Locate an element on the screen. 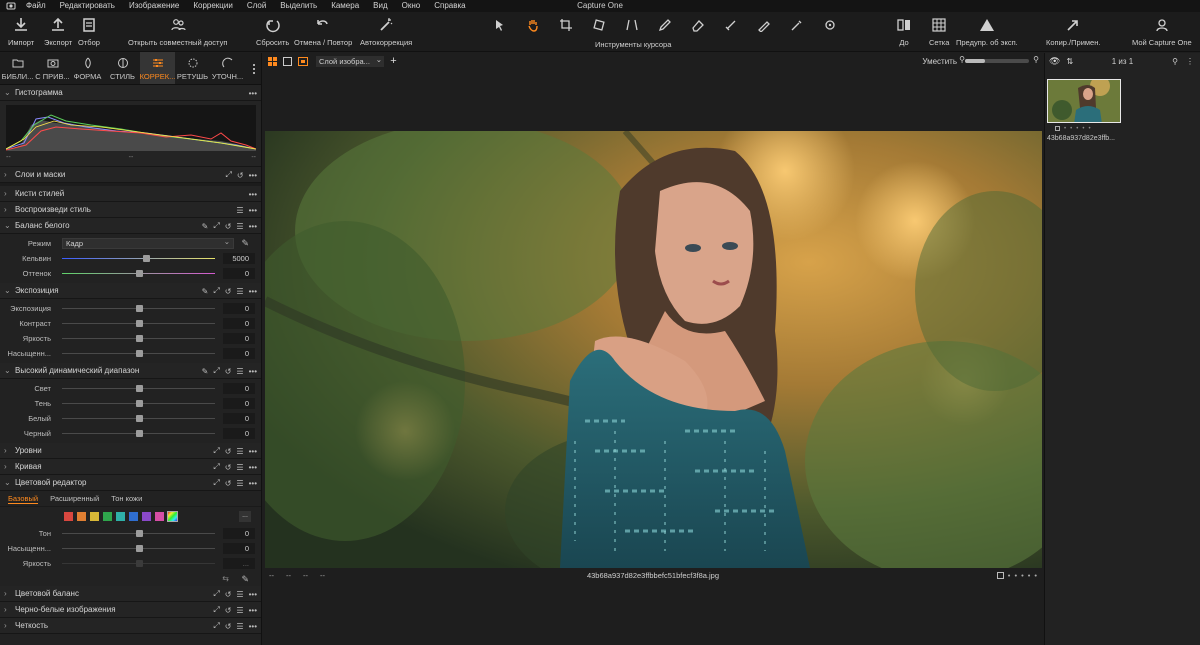  more-options-icon: ⋮ is located at coordinates (1190, 61).